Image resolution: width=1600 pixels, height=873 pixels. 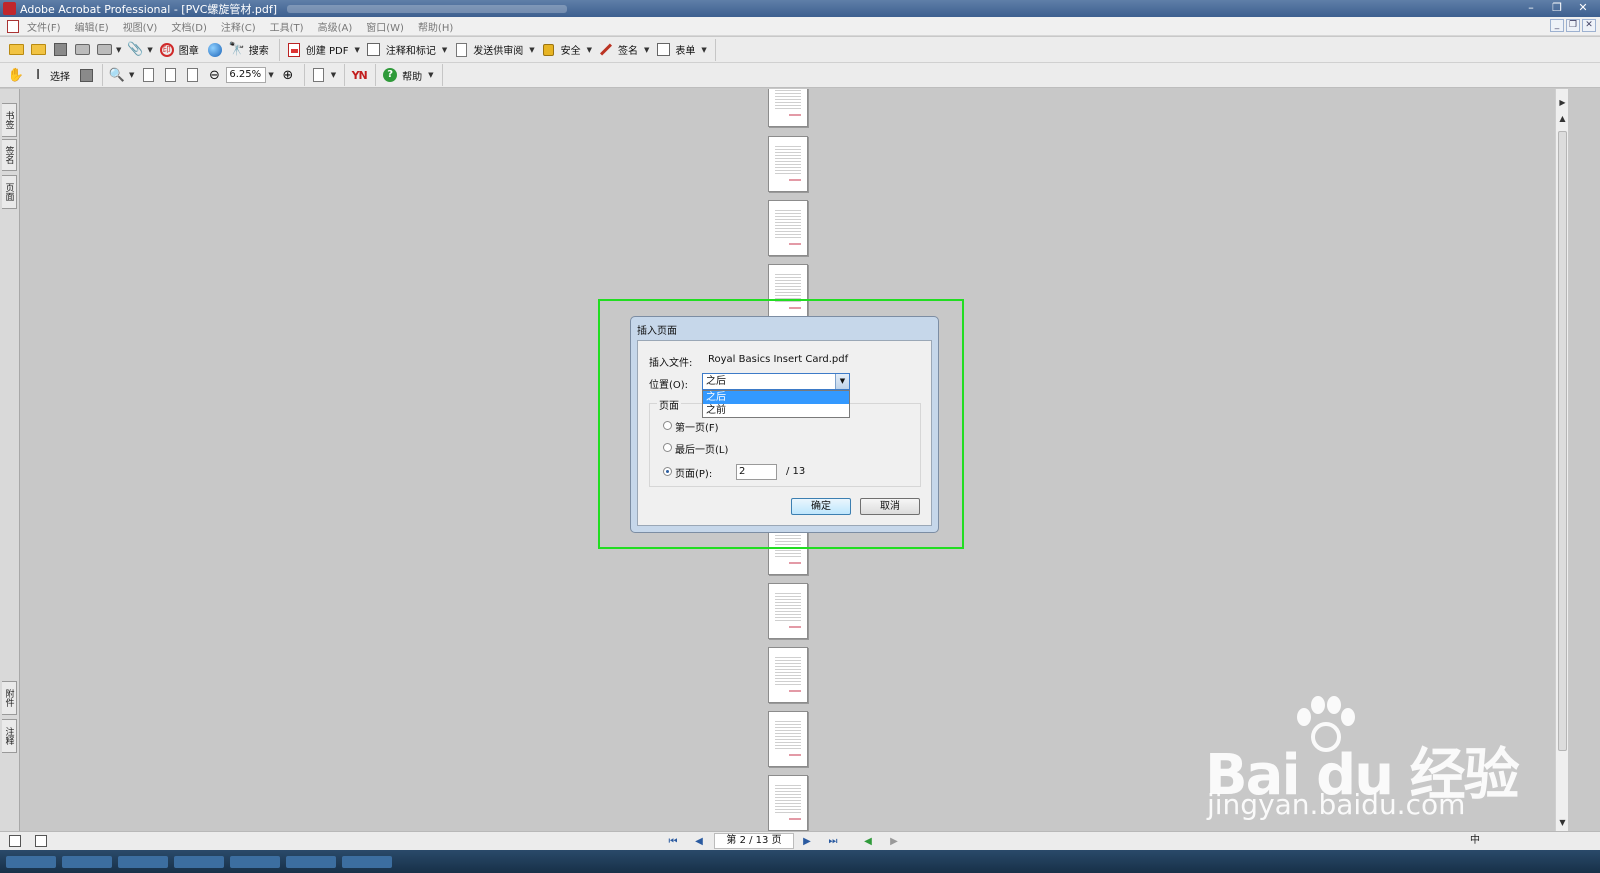 What do you see at coordinates (9, 120) in the screenshot?
I see `tab-bookmarks: 书签` at bounding box center [9, 120].